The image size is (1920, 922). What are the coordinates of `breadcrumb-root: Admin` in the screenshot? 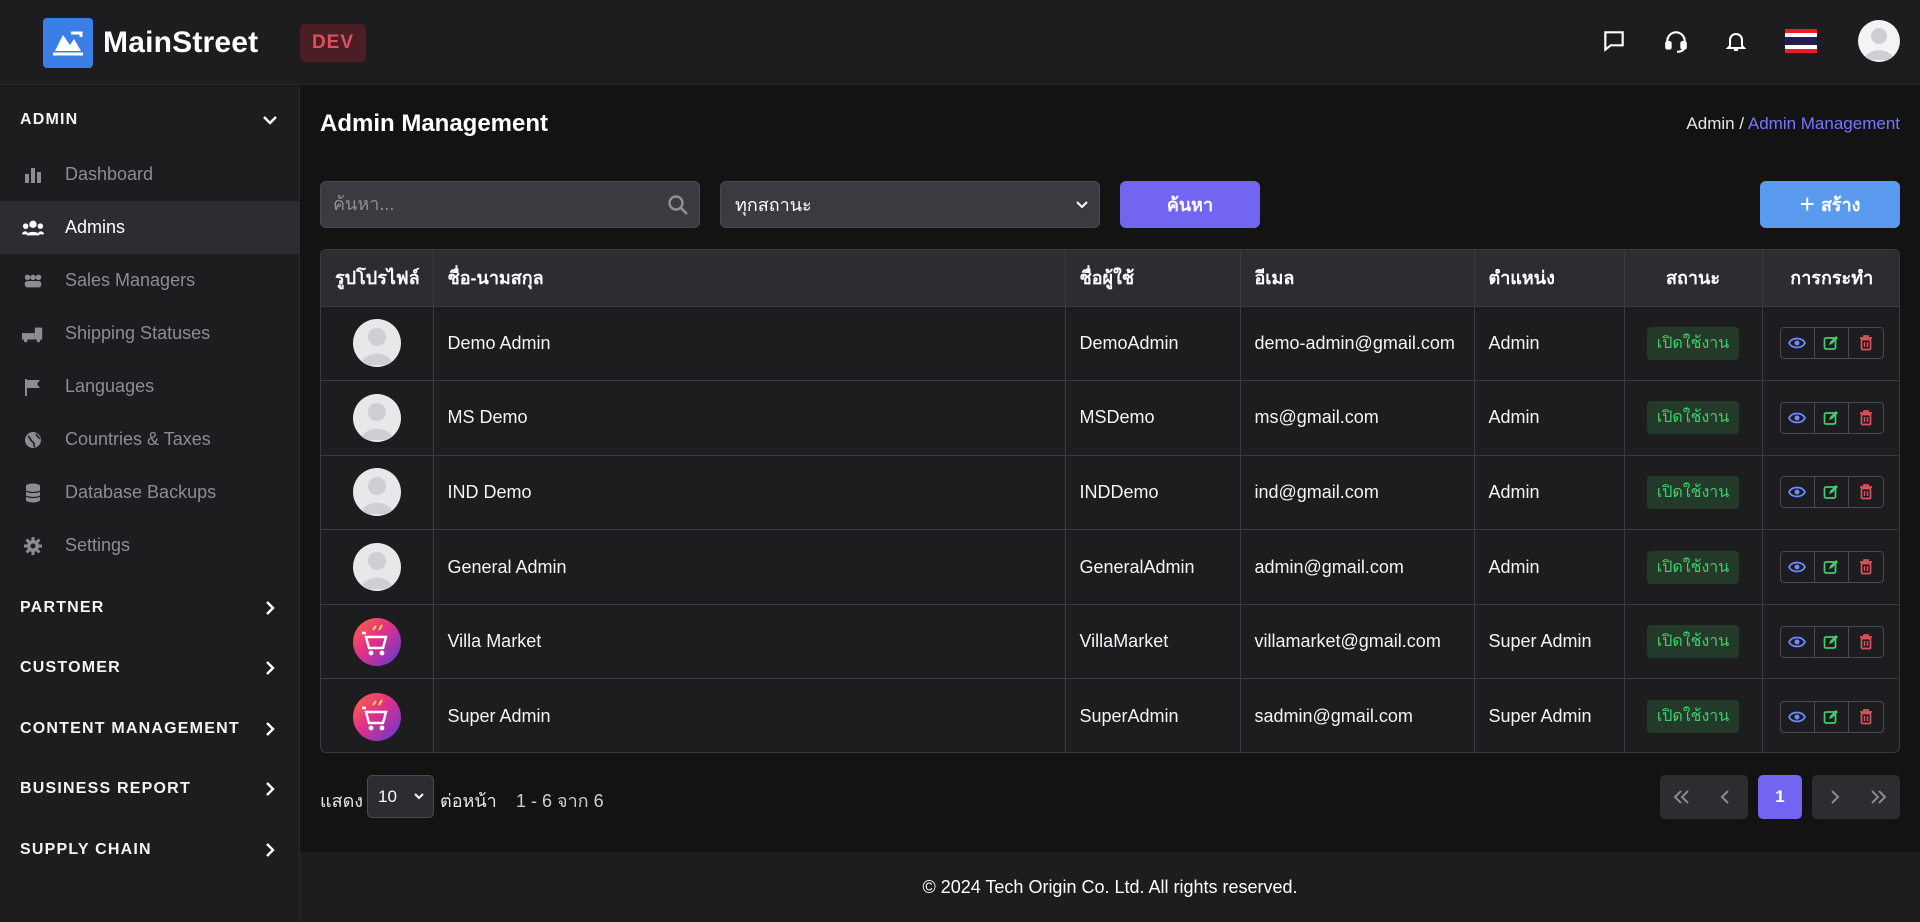 It's located at (1710, 123).